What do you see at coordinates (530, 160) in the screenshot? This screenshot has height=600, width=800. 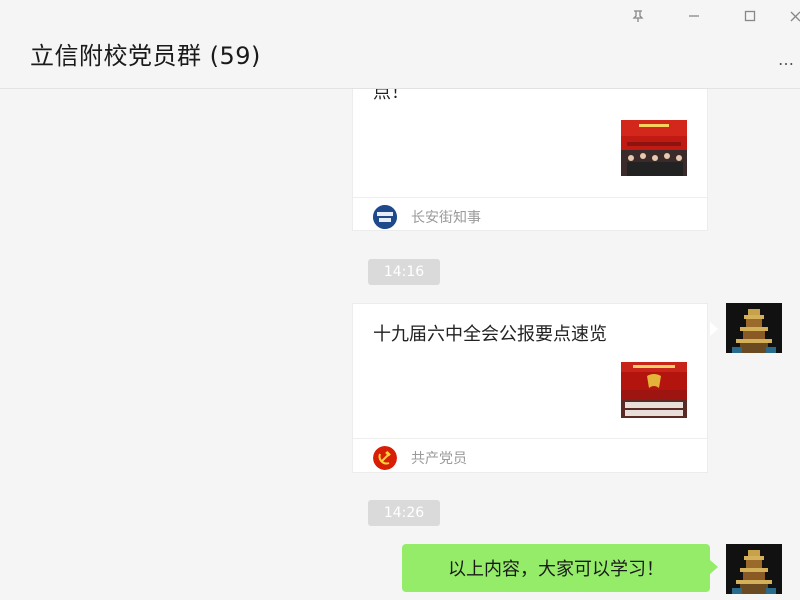 I see `article-card-changanjie: 点！ 长安街知事` at bounding box center [530, 160].